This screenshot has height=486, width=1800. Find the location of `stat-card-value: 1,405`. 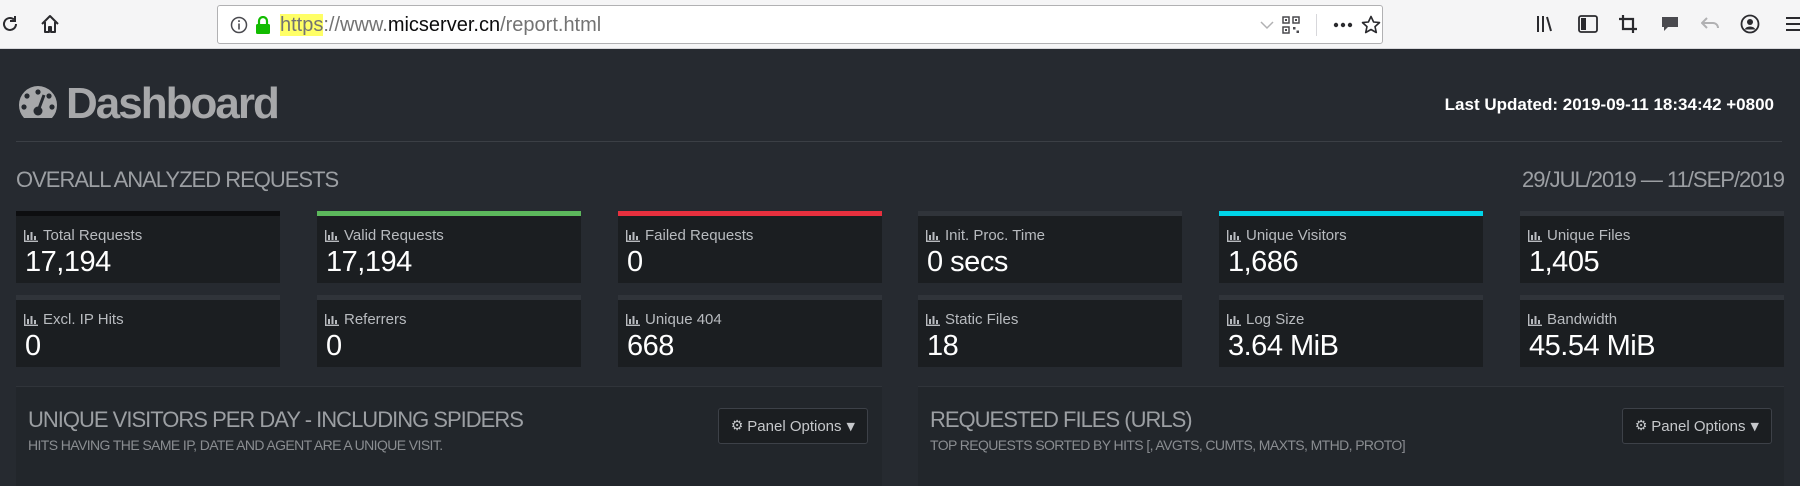

stat-card-value: 1,405 is located at coordinates (1564, 262).